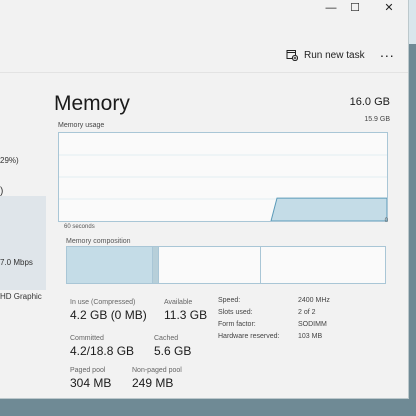 This screenshot has width=416, height=416. What do you see at coordinates (355, 8) in the screenshot?
I see `maximize-button: ☐` at bounding box center [355, 8].